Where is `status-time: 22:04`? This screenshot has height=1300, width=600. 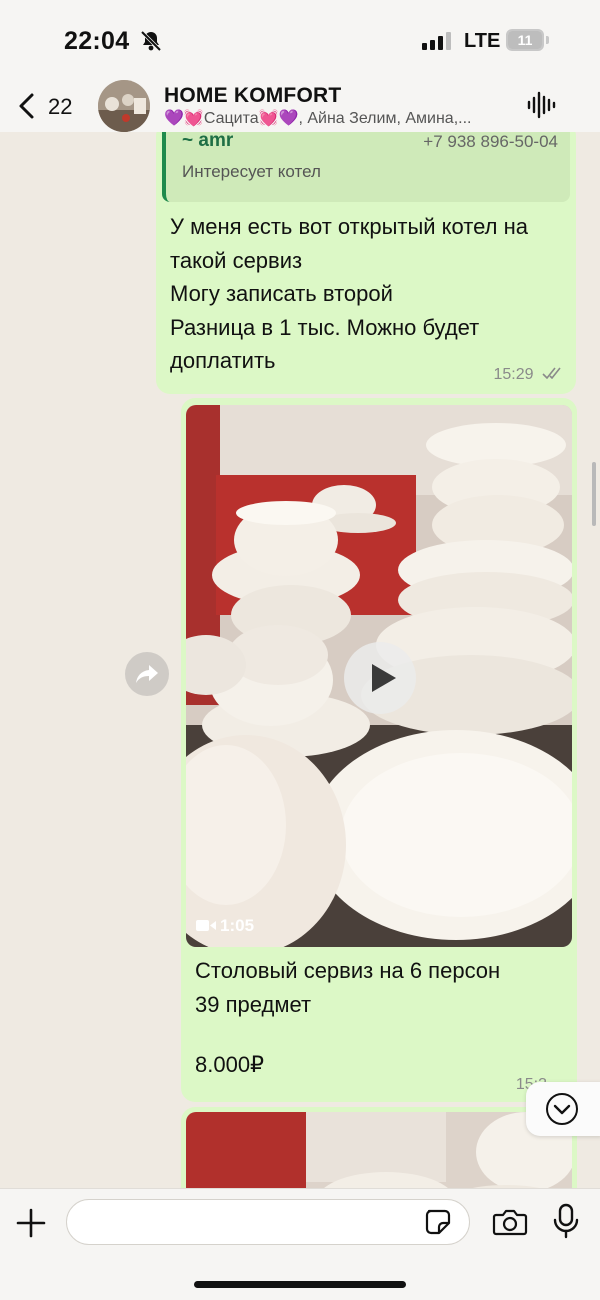 status-time: 22:04 is located at coordinates (97, 41).